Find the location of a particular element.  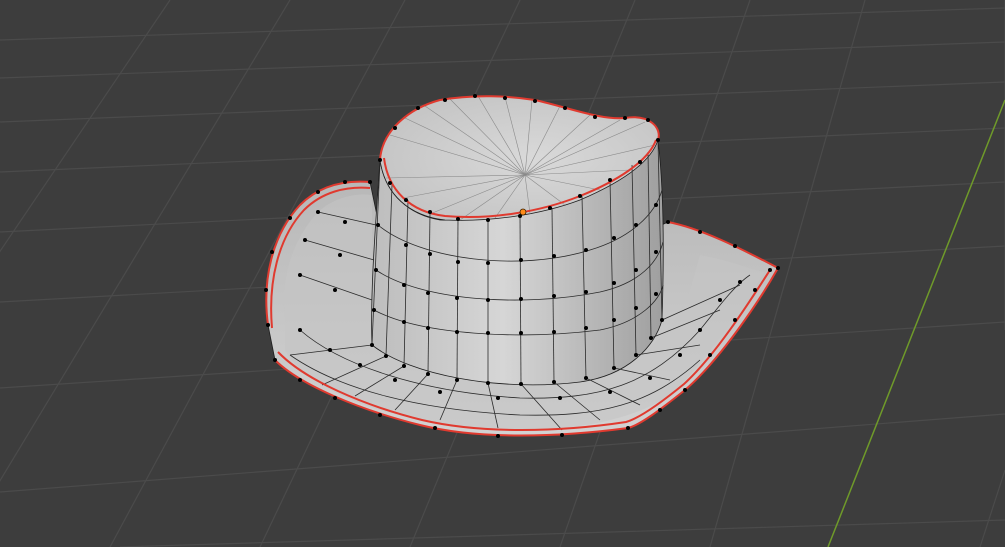

object-origin is located at coordinates (523, 212).